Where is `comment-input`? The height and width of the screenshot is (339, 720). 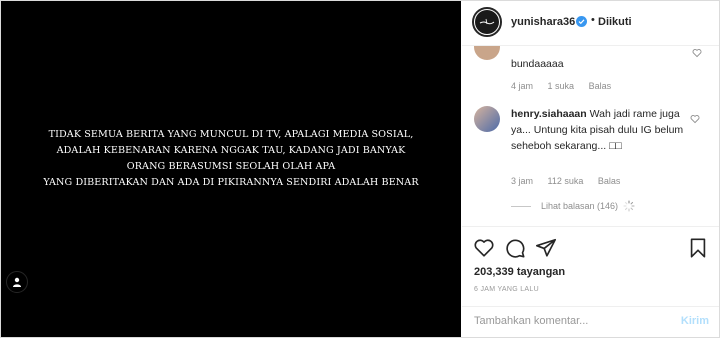 comment-input is located at coordinates (564, 321).